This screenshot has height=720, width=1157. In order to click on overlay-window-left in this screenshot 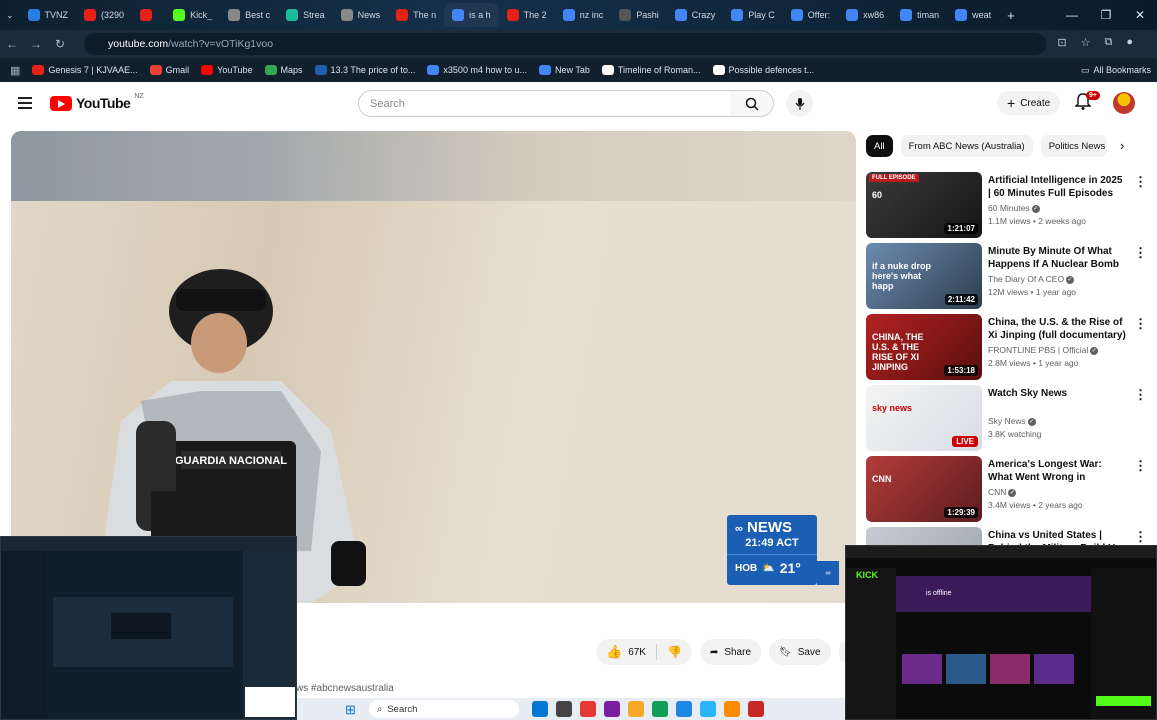, I will do `click(148, 628)`.